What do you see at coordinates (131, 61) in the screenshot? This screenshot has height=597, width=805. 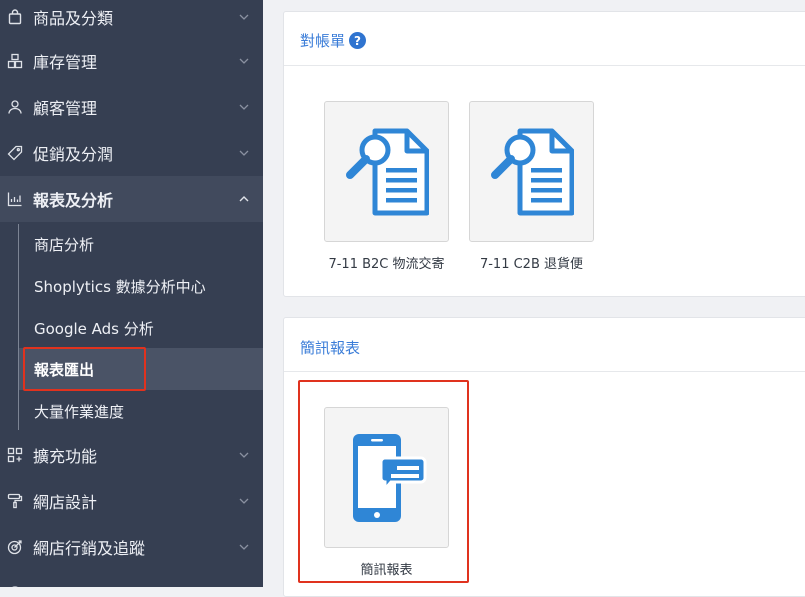 I see `sidebar-item-inventory: 庫存管理` at bounding box center [131, 61].